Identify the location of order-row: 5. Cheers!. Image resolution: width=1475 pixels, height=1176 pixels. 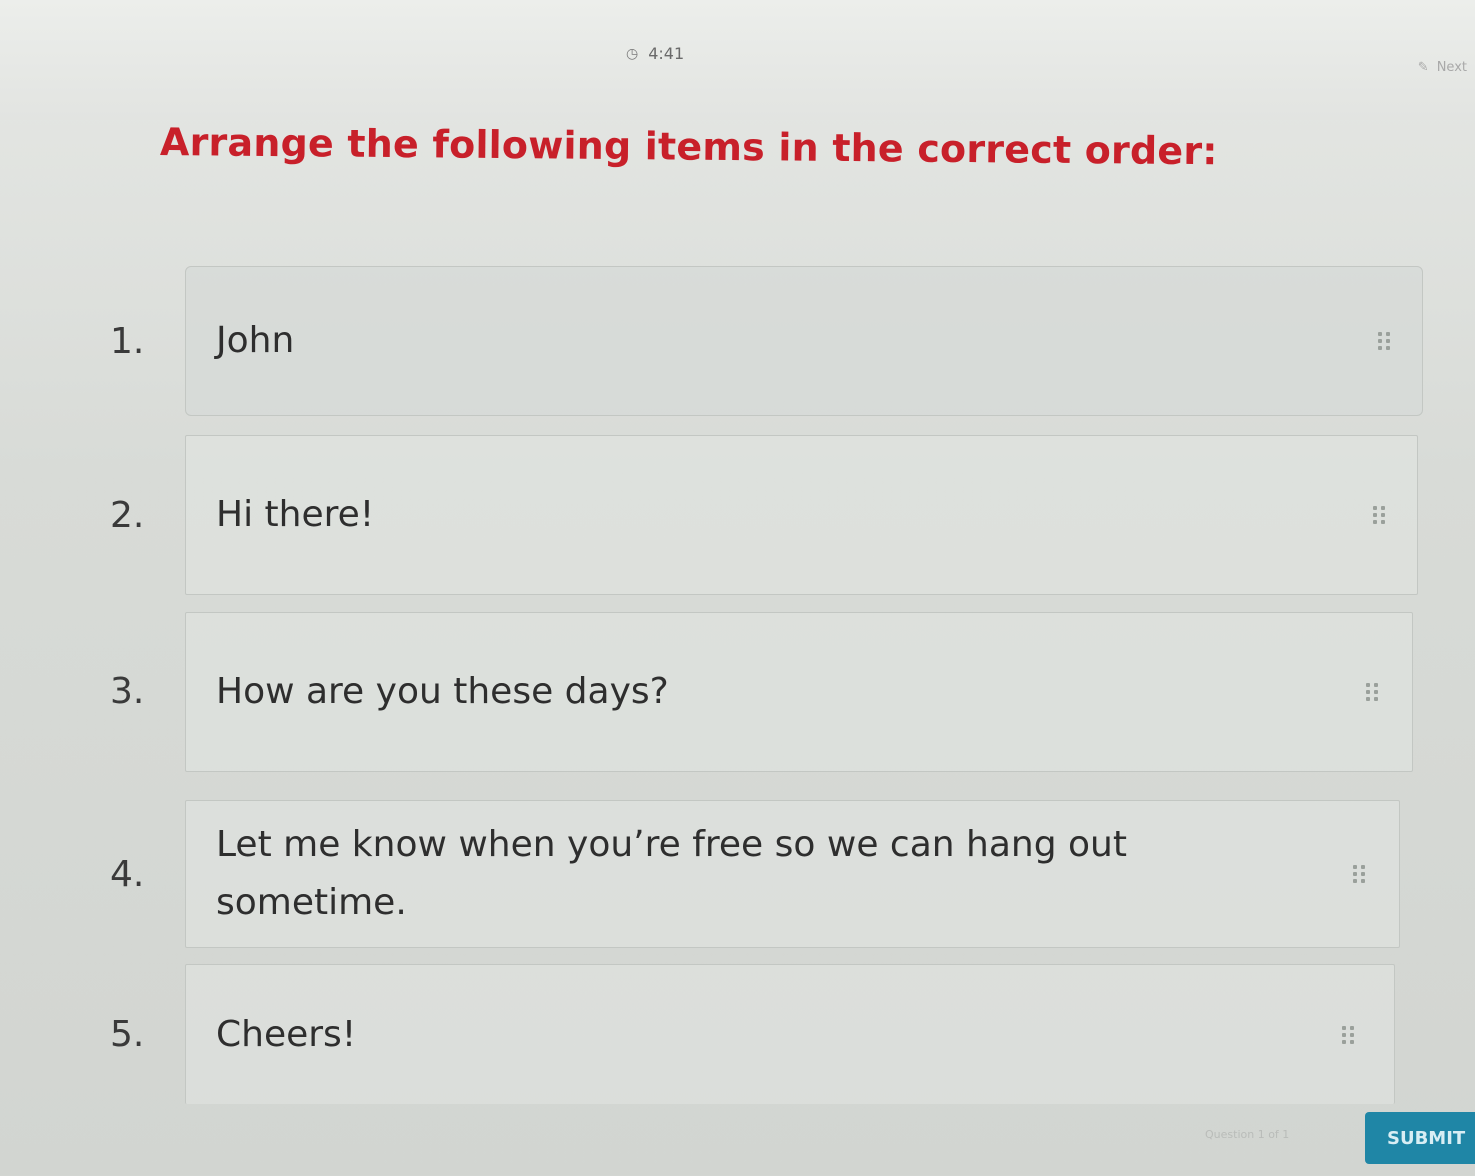
(775, 1034).